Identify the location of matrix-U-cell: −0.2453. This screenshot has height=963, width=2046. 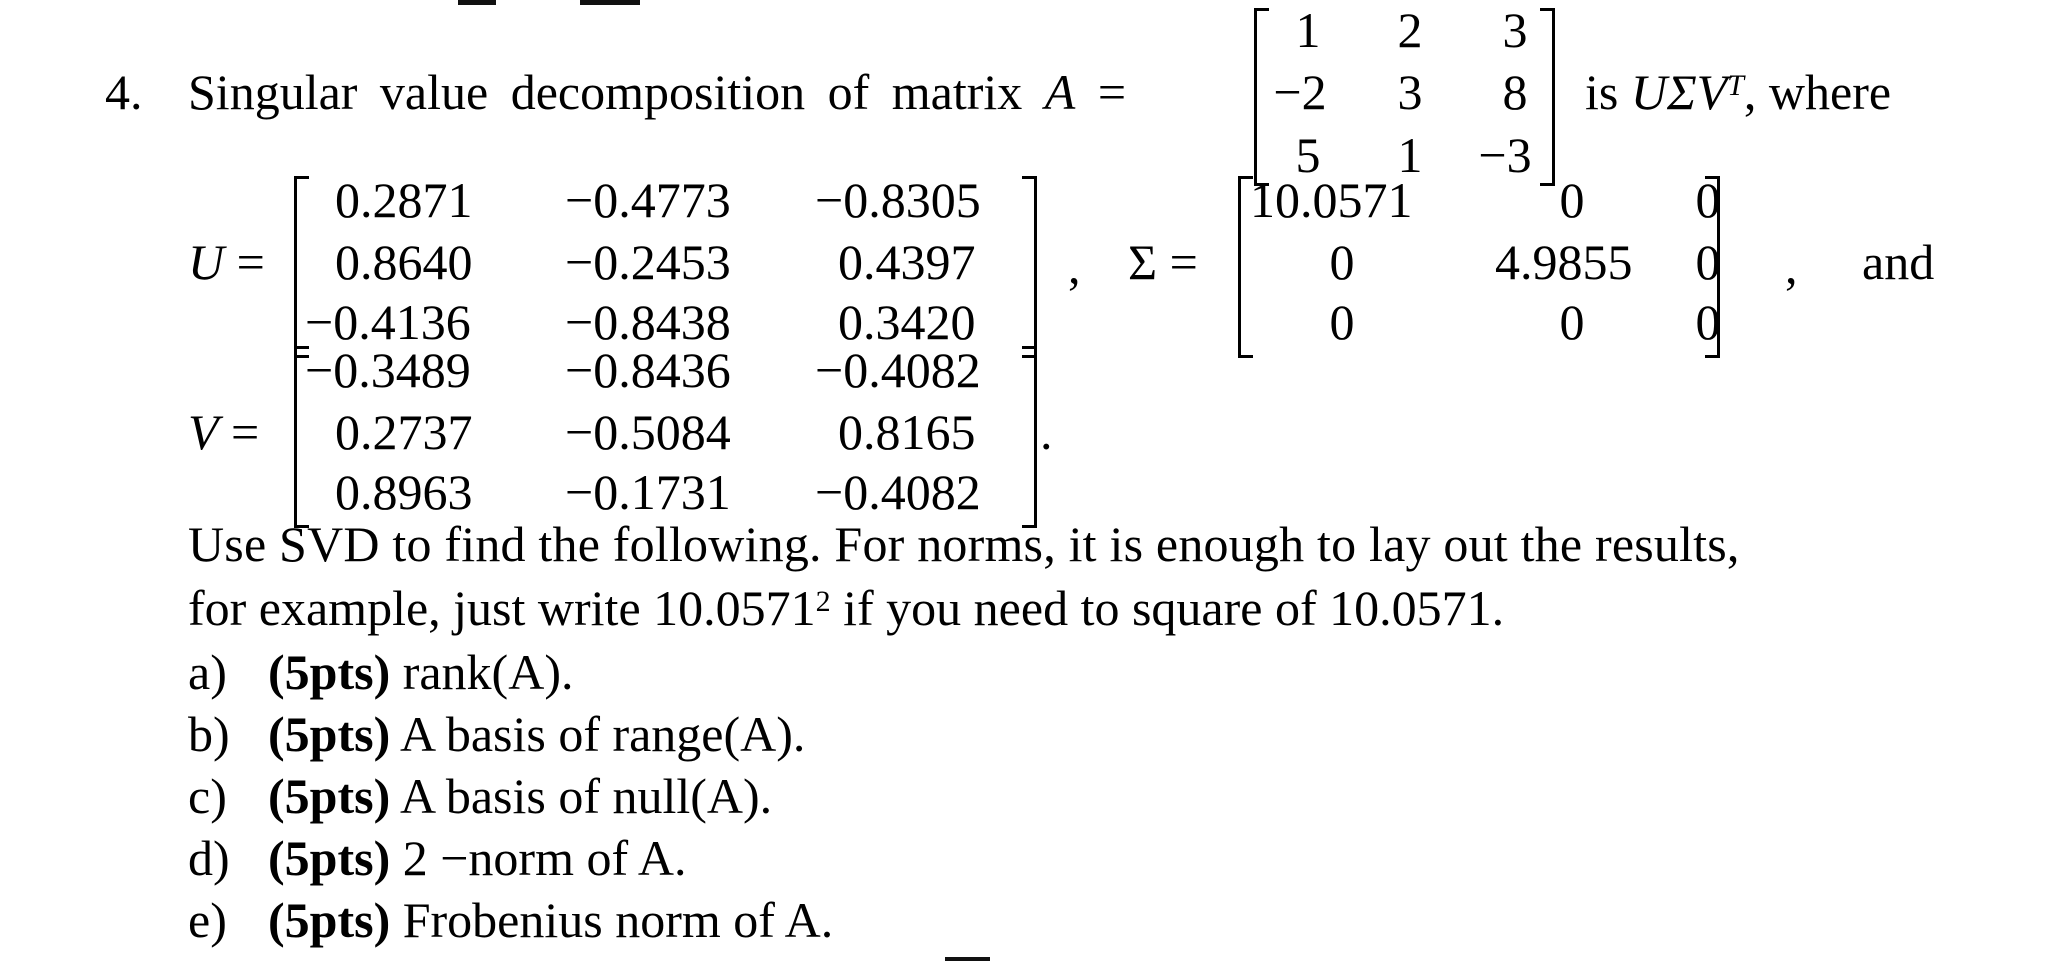
(648, 262).